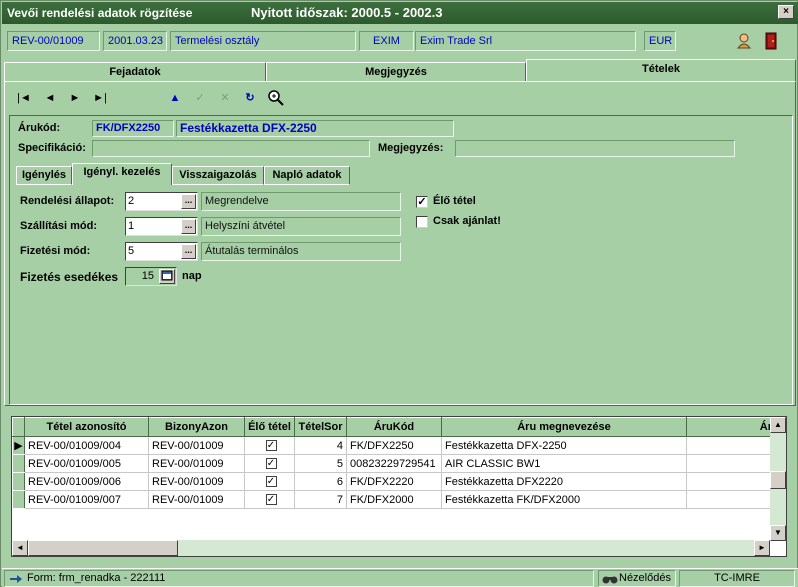 The image size is (798, 587). What do you see at coordinates (167, 276) in the screenshot?
I see `calendar-icon` at bounding box center [167, 276].